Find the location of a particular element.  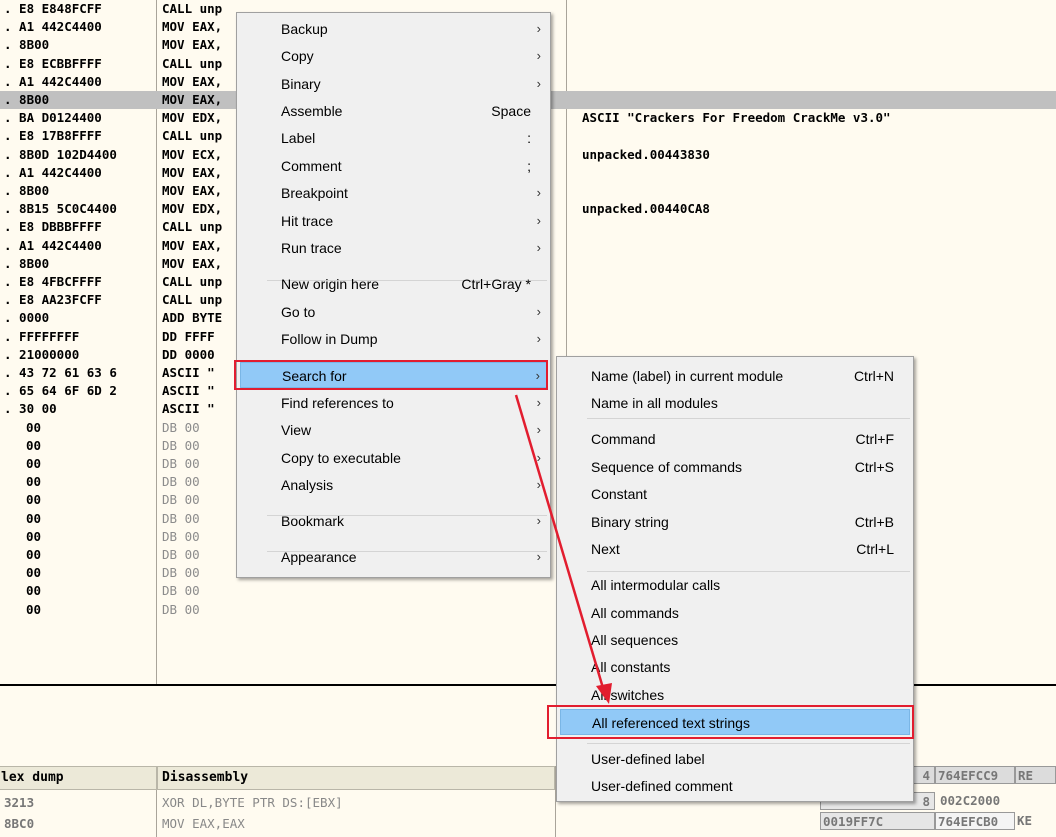

menu-item-command: Command Ctrl+F is located at coordinates (735, 439).